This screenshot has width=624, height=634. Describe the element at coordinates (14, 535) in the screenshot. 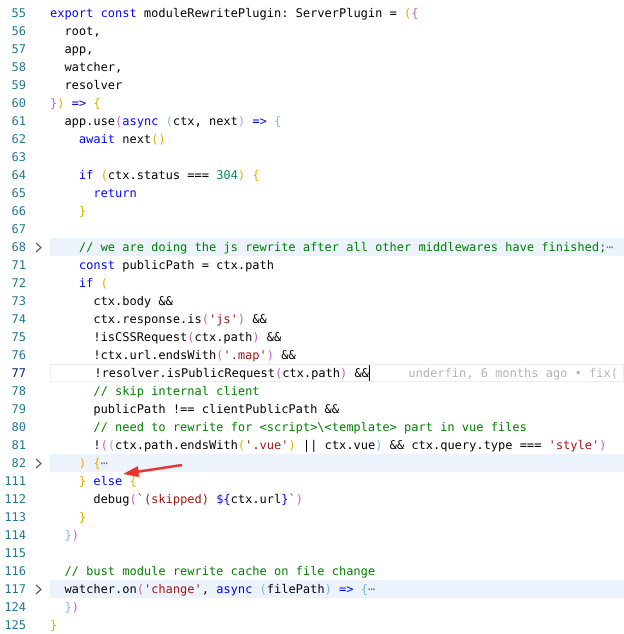

I see `line-number: 114` at that location.